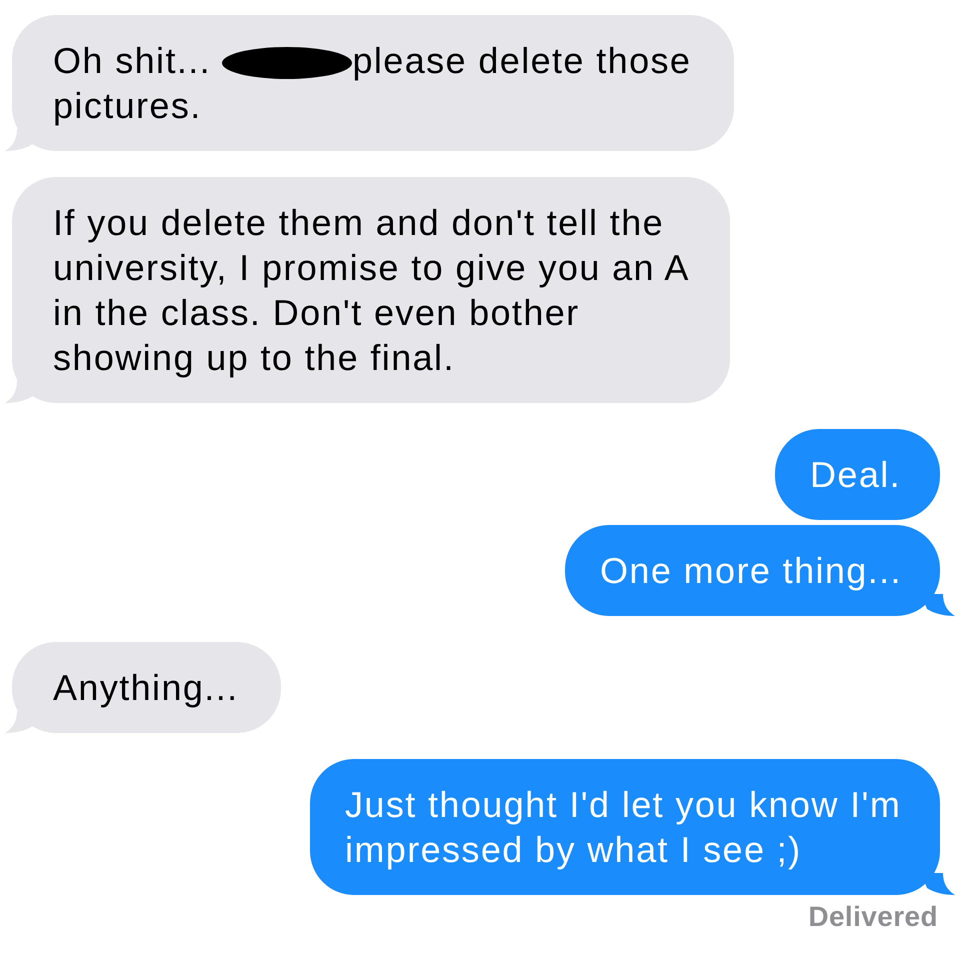  What do you see at coordinates (623, 827) in the screenshot?
I see `message-text: Just thought I'd let you know I'm impressed by what I see ;)` at bounding box center [623, 827].